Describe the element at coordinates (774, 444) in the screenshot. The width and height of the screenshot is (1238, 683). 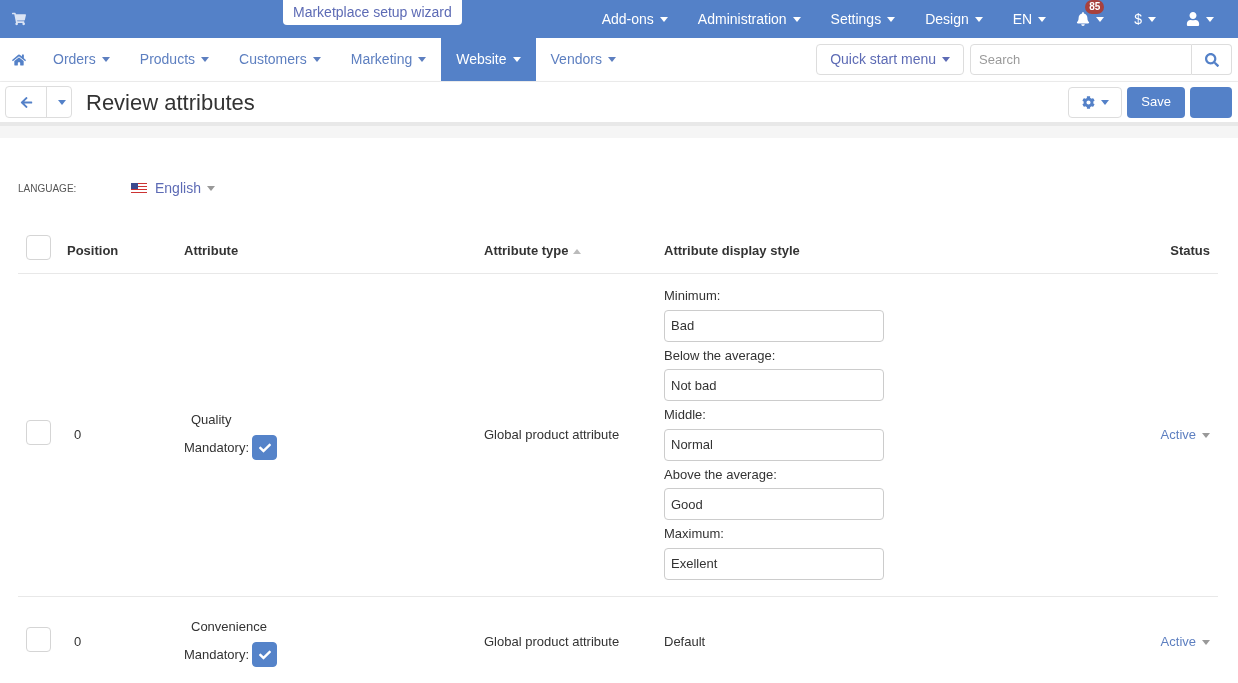
I see `input-field: Normal` at that location.